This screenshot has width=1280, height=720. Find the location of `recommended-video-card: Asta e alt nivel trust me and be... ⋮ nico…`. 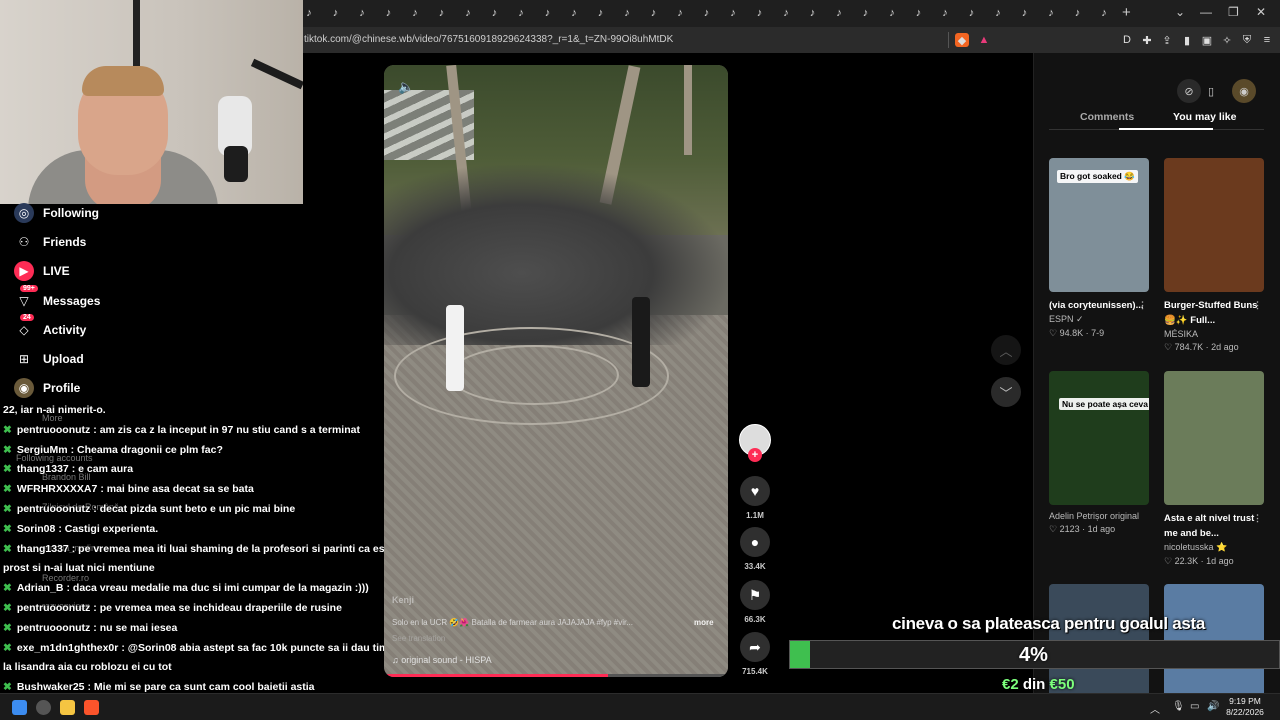

recommended-video-card: Asta e alt nivel trust me and be... ⋮ nico… is located at coordinates (1214, 469).